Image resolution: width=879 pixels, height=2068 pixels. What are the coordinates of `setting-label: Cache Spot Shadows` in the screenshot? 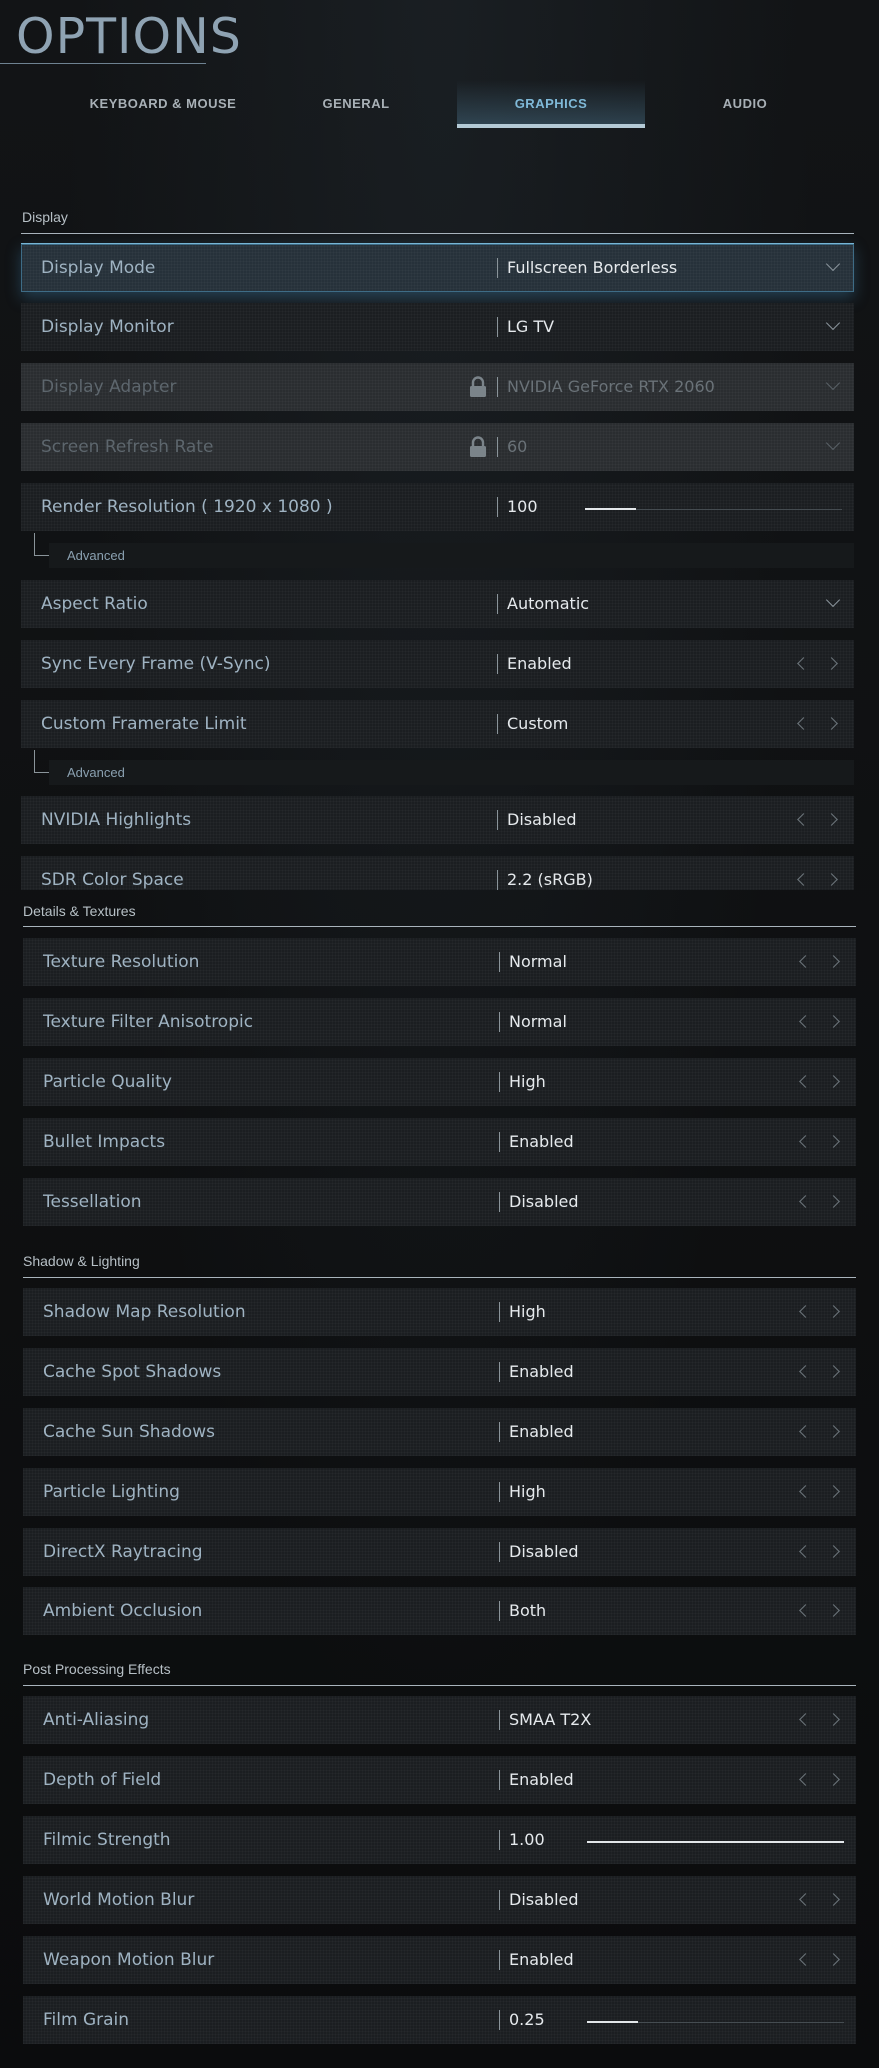 It's located at (132, 1372).